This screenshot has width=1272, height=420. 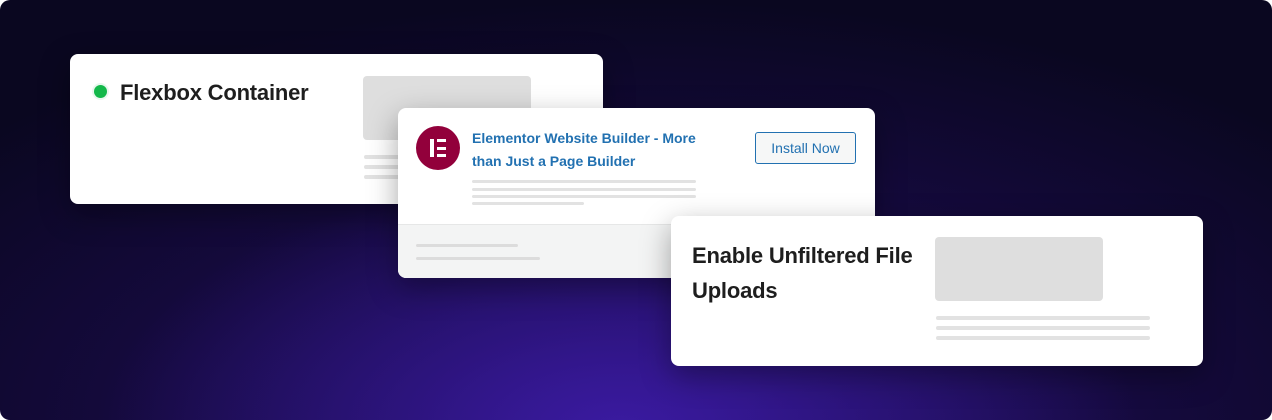 I want to click on elementor-logo-icon, so click(x=438, y=148).